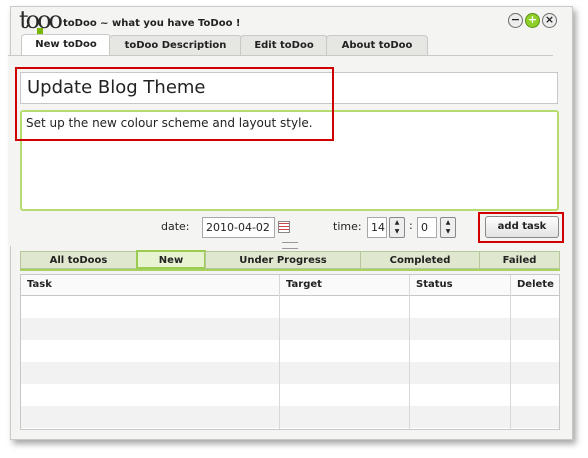 The height and width of the screenshot is (458, 588). What do you see at coordinates (284, 227) in the screenshot?
I see `calendar-icon` at bounding box center [284, 227].